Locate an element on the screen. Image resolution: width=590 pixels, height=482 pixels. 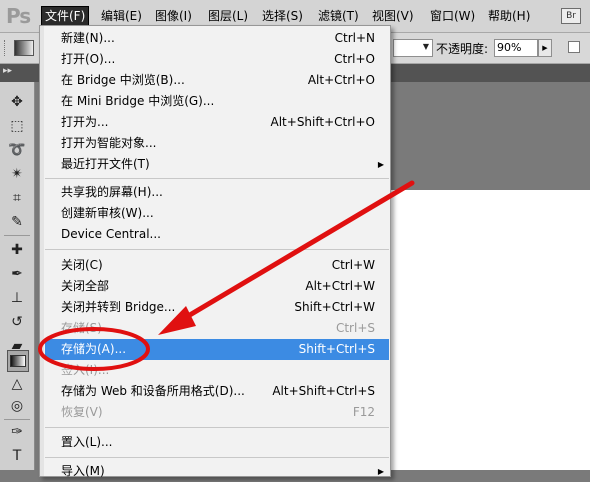
menu-item-save: 存储(S) Ctrl+S is located at coordinates (218, 328).